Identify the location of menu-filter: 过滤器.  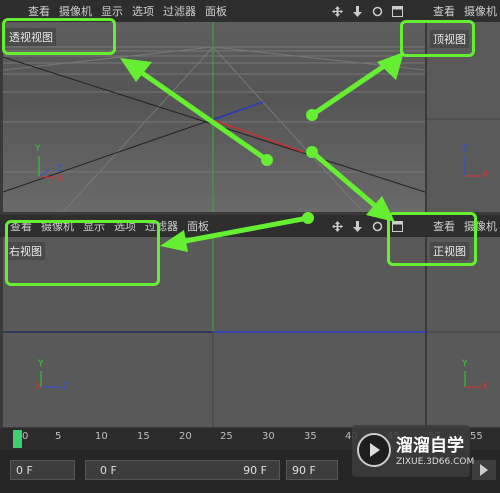
(179, 11).